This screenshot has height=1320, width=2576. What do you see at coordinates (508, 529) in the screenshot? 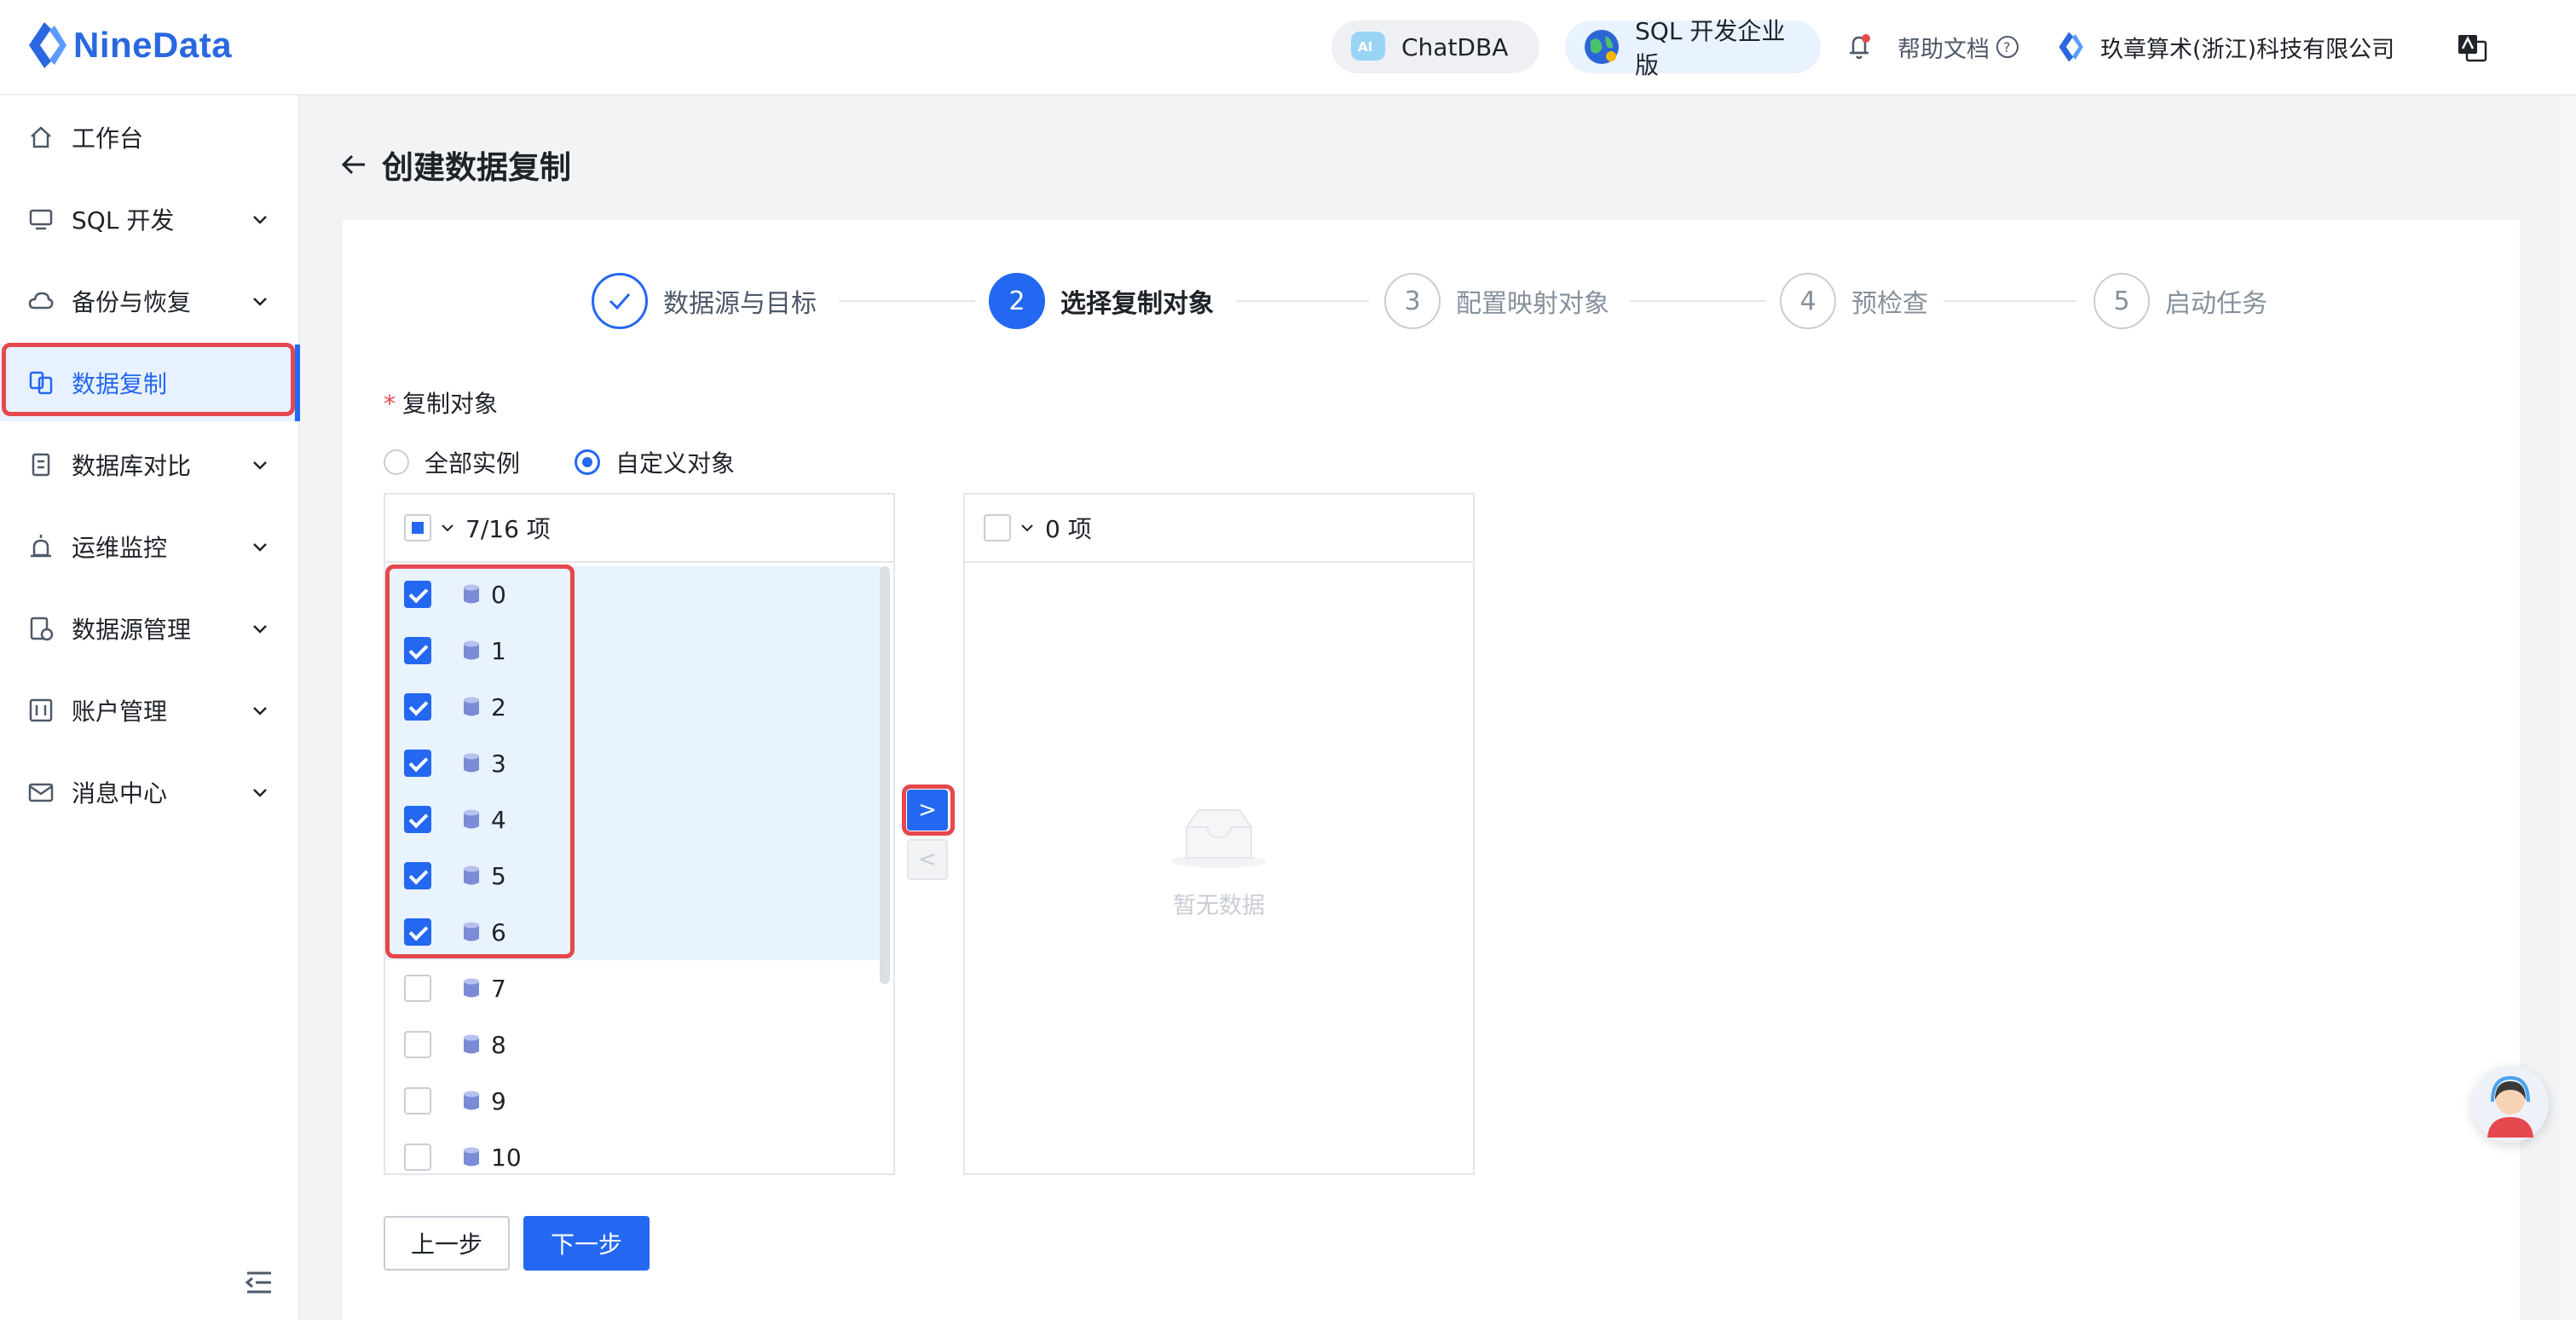
I see `source-count: 7/16 项` at bounding box center [508, 529].